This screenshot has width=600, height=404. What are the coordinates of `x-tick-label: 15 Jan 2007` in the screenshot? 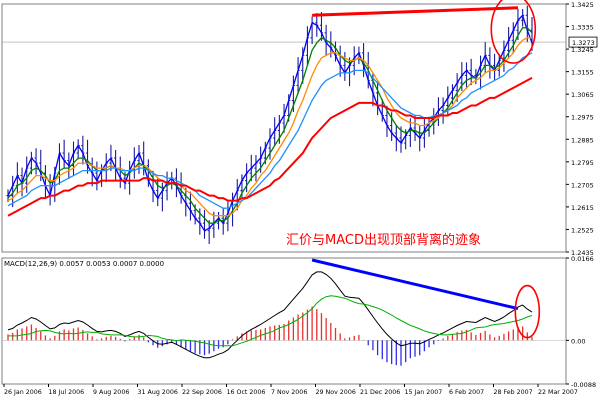 It's located at (424, 392).